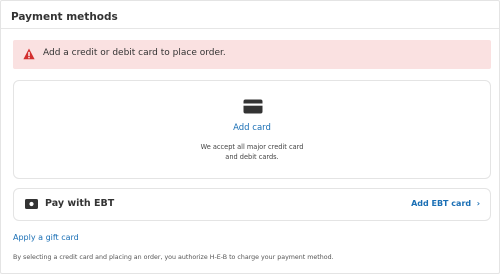  Describe the element at coordinates (476, 203) in the screenshot. I see `chevron-right-icon: ›` at that location.